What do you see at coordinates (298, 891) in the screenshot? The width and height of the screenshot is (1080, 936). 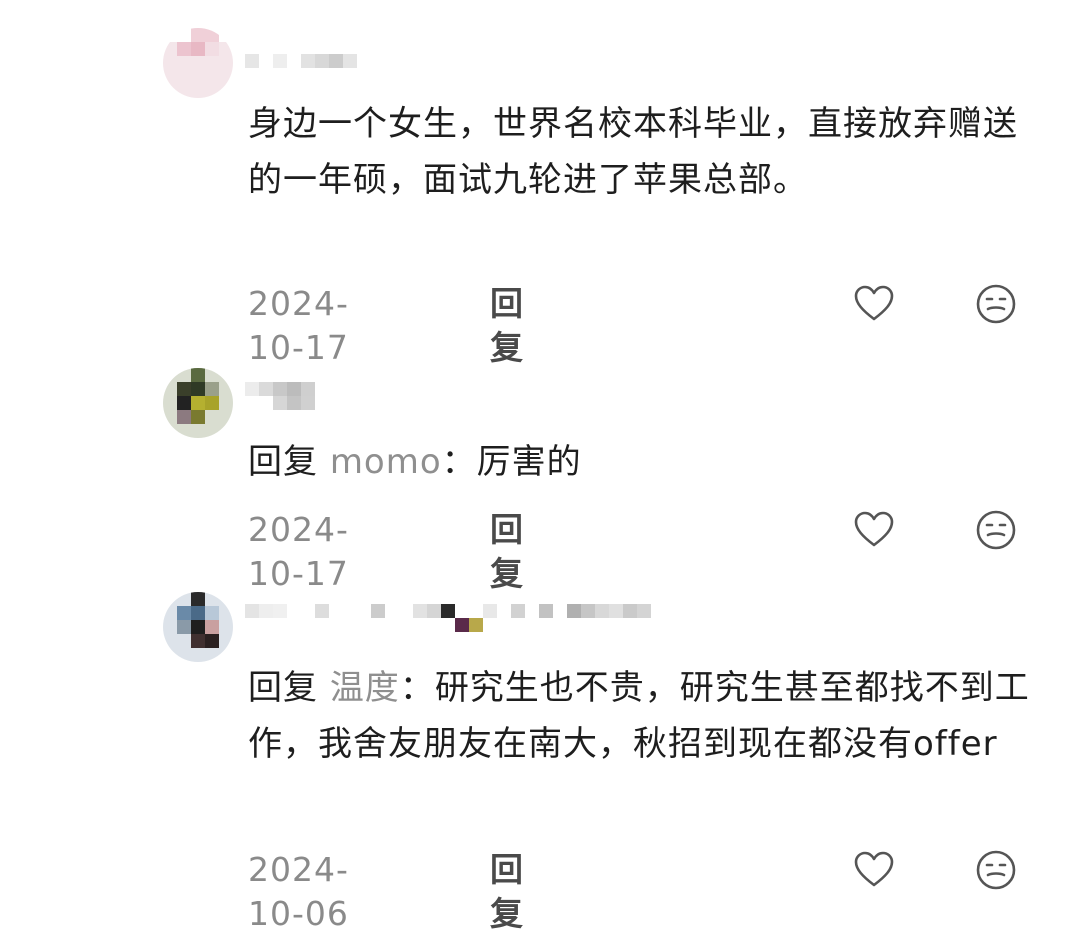 I see `comment-date: 2024-10-06` at bounding box center [298, 891].